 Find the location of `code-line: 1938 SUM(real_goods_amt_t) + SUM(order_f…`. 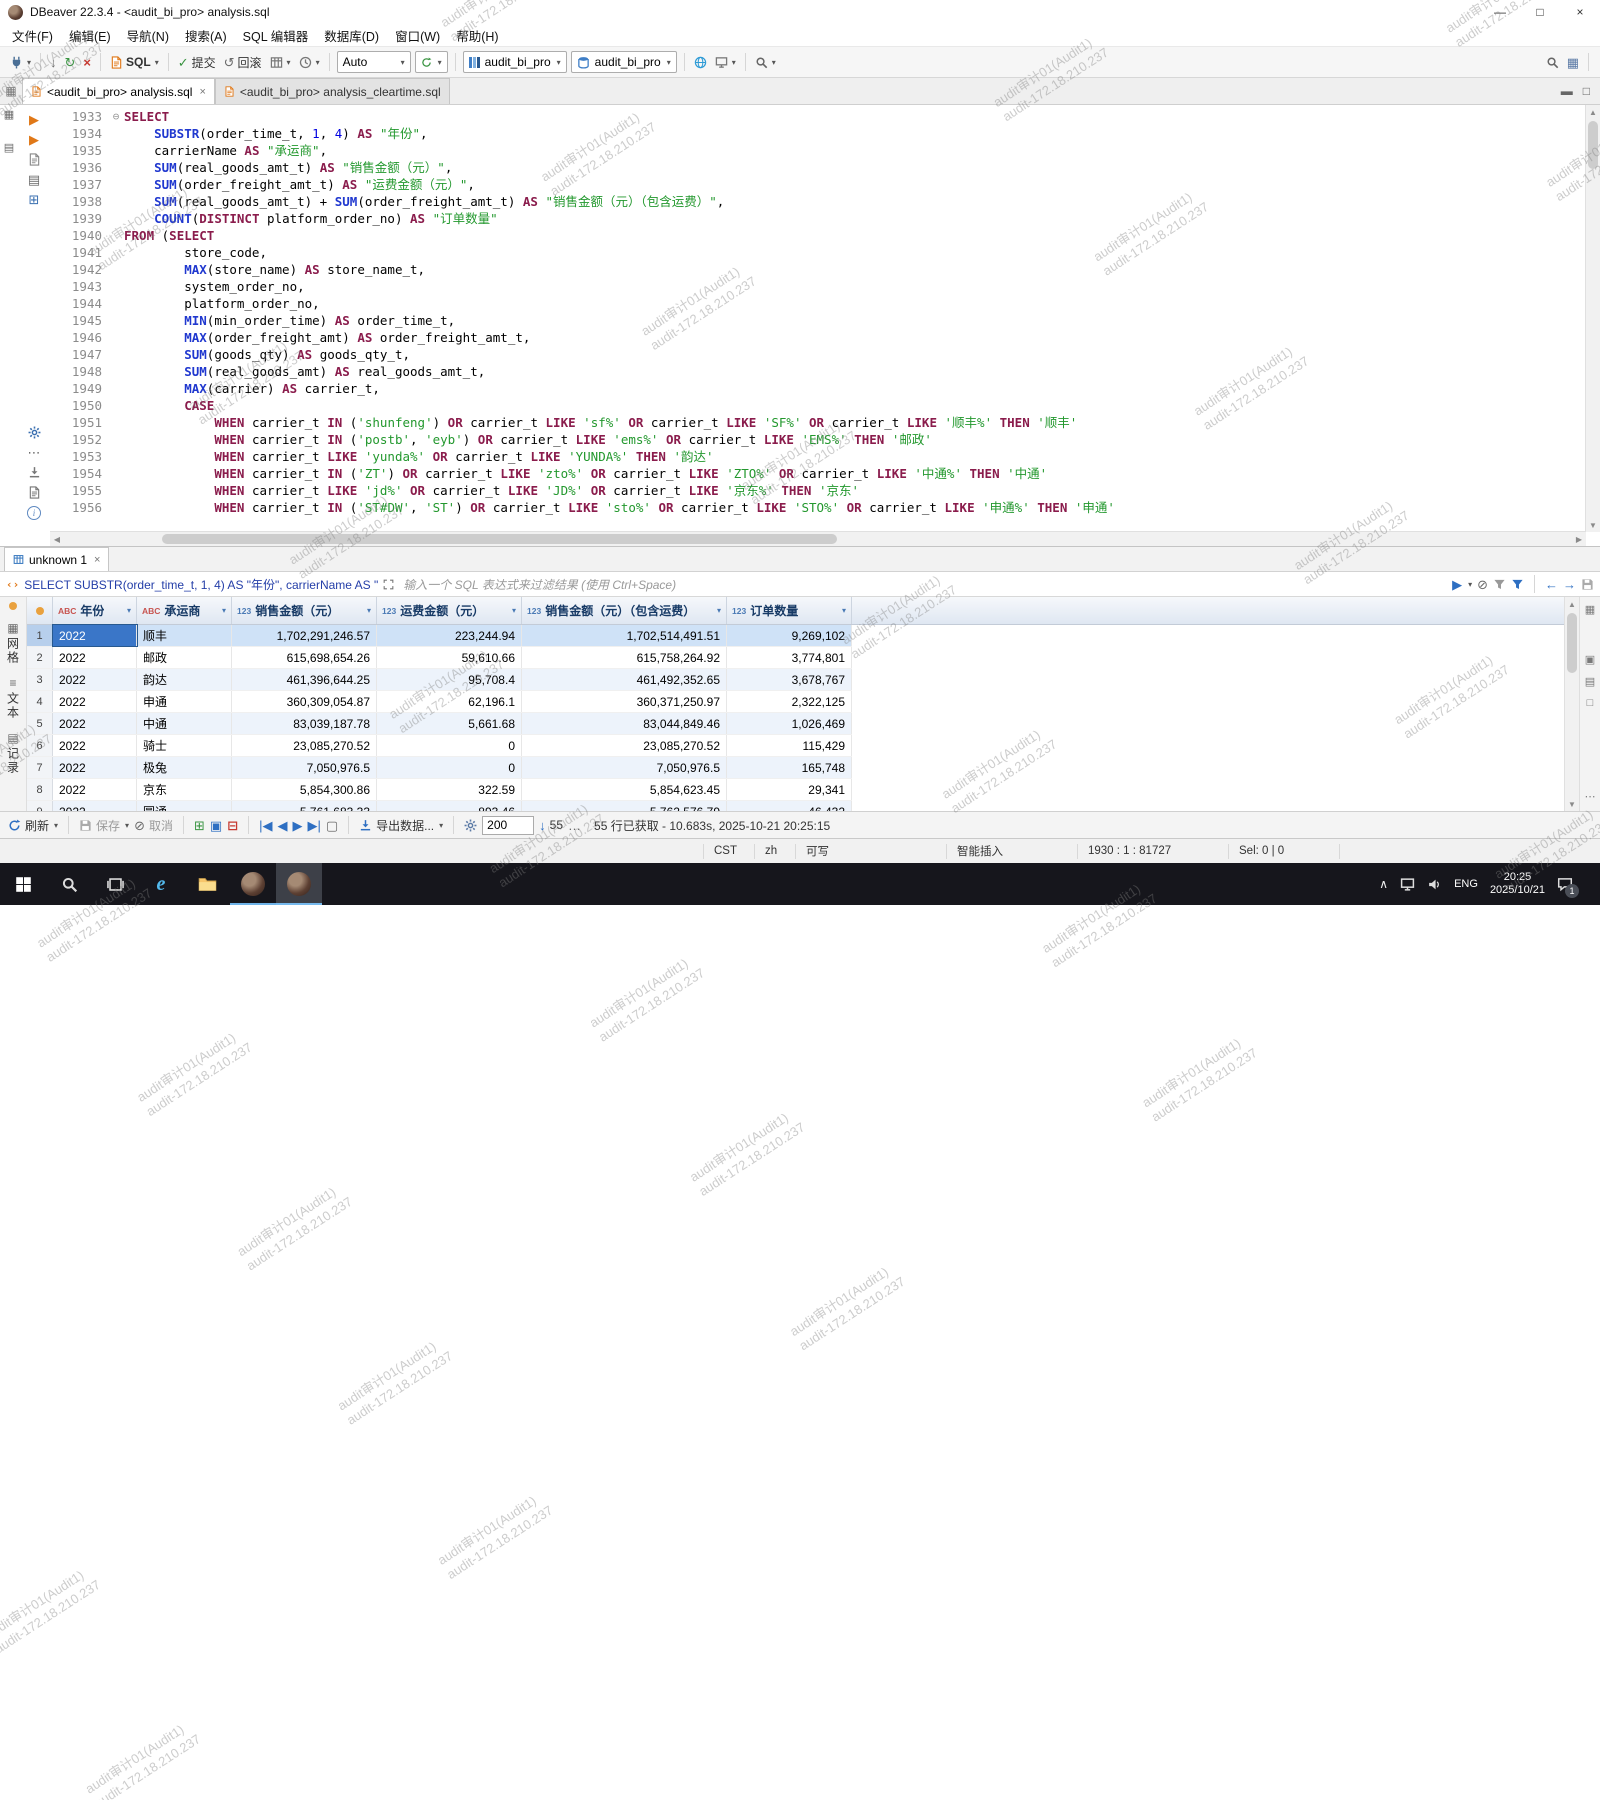

code-line: 1938 SUM(real_goods_amt_t) + SUM(order_f… is located at coordinates (825, 201).